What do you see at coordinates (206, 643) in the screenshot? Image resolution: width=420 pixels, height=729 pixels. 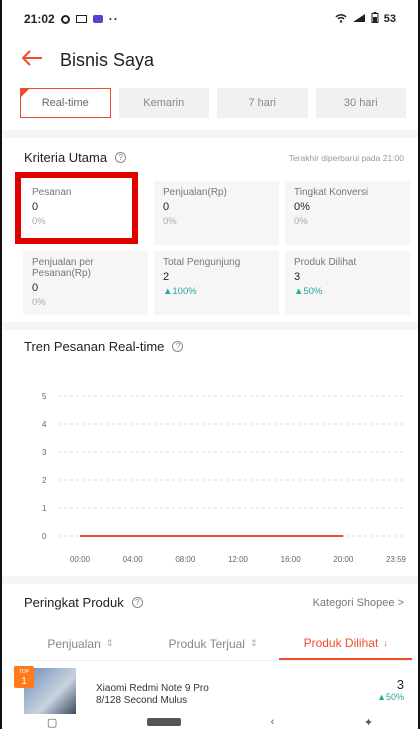 I see `tab-label: Produk Terjual` at bounding box center [206, 643].